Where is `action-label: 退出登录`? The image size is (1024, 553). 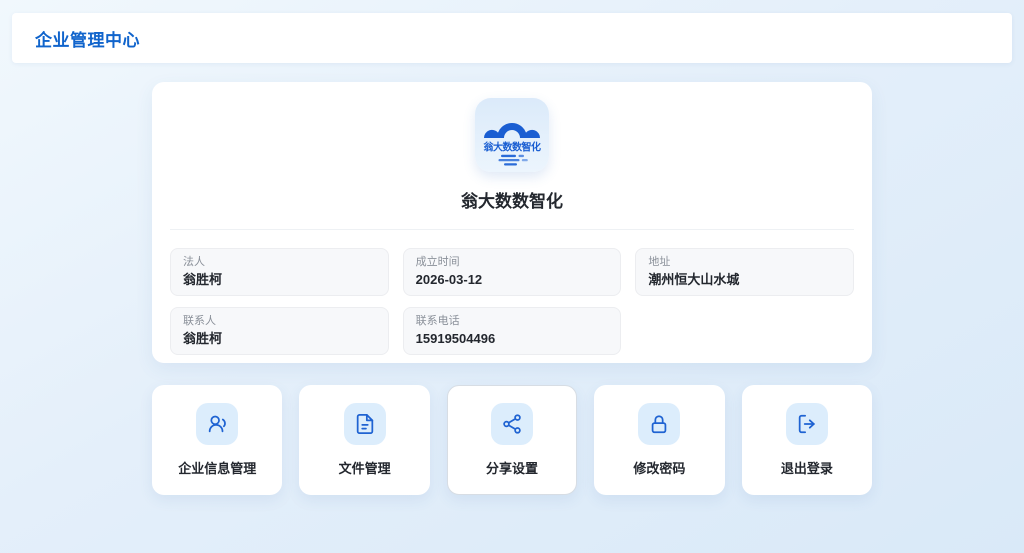 action-label: 退出登录 is located at coordinates (806, 468).